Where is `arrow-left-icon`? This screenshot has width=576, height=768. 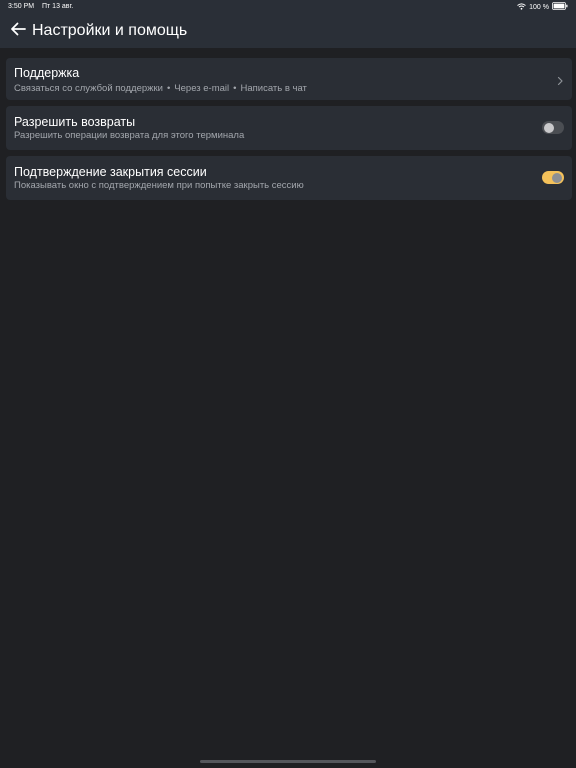
arrow-left-icon is located at coordinates (18, 31).